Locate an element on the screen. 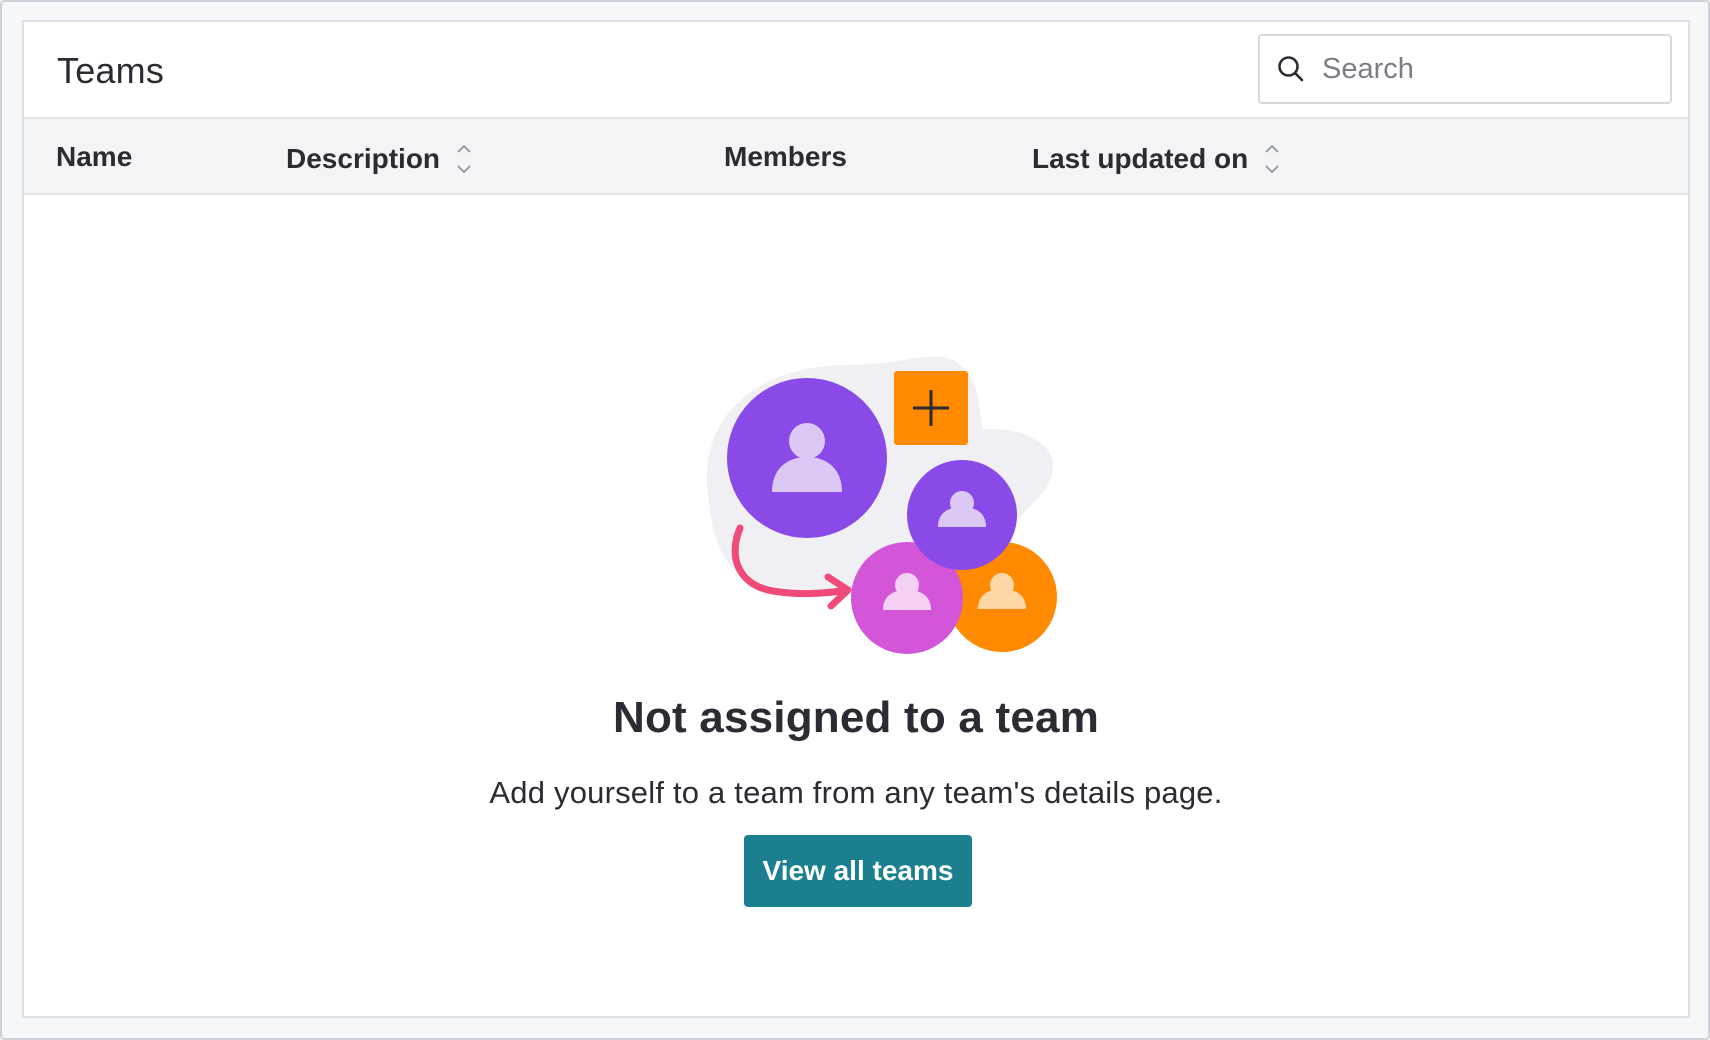 This screenshot has width=1710, height=1040. view-all-teams-button: View all teams is located at coordinates (858, 871).